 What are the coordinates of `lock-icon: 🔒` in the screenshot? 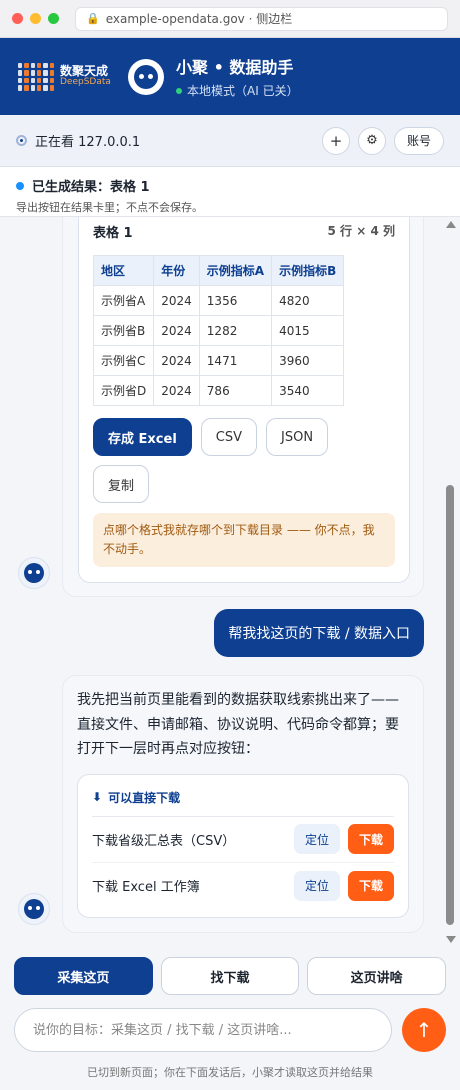 It's located at (93, 18).